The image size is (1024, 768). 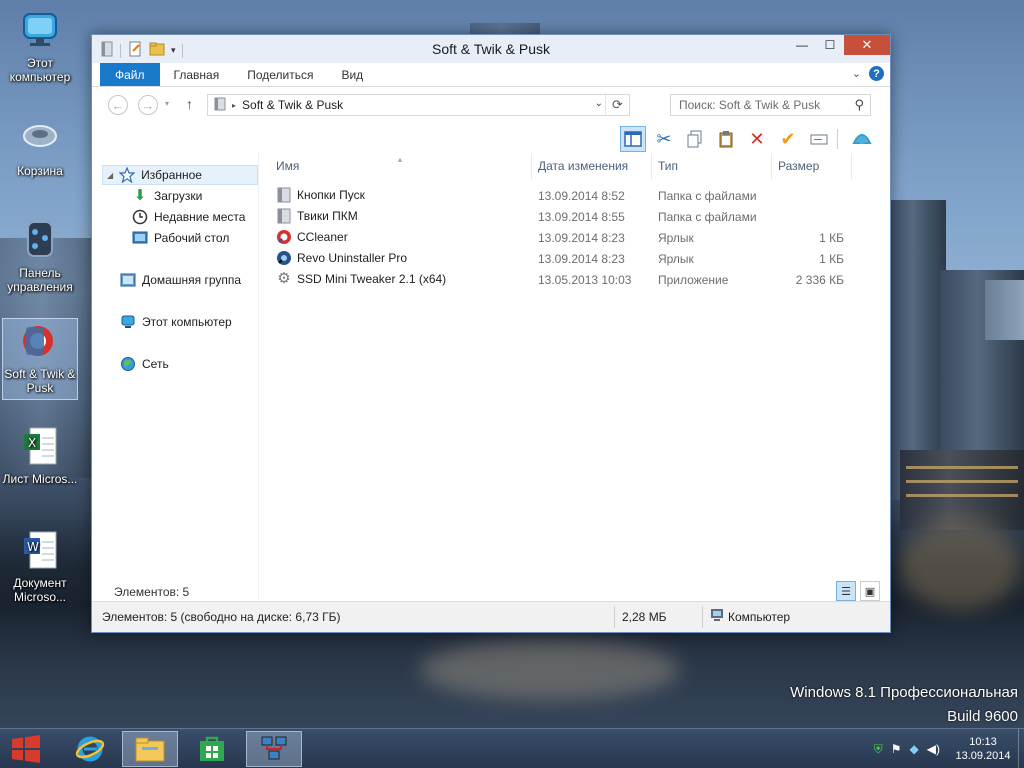 What do you see at coordinates (1021, 748) in the screenshot?
I see `show-desktop-button` at bounding box center [1021, 748].